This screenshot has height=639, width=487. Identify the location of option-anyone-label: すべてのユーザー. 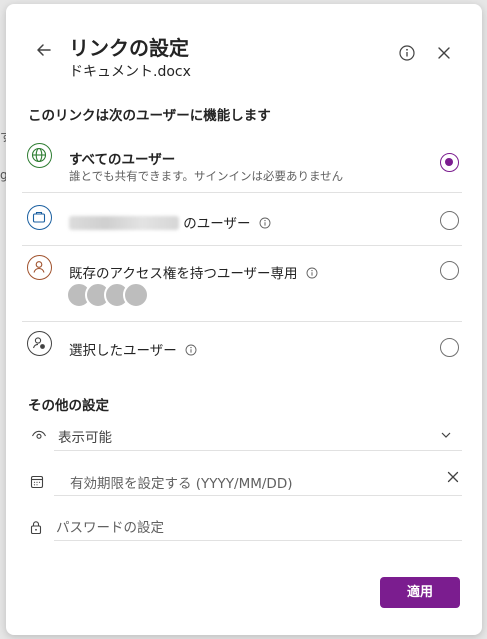
(122, 160).